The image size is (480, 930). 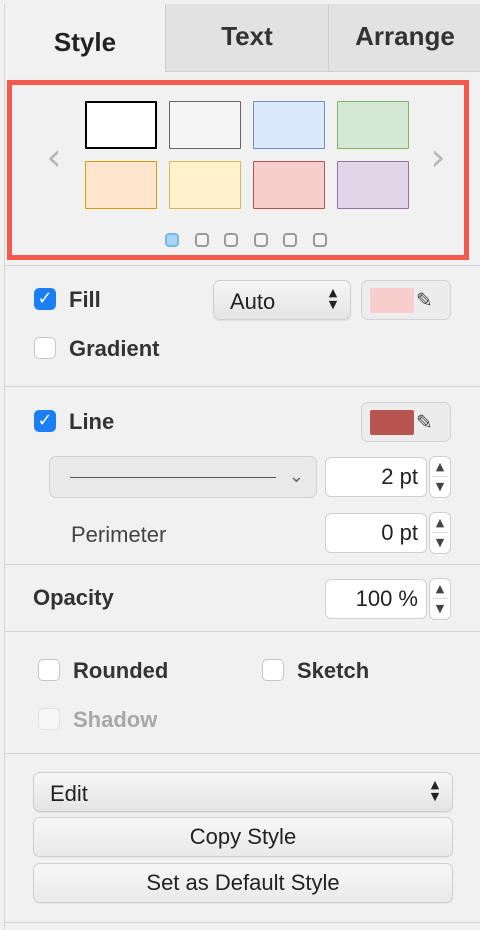 I want to click on perimeter-field: 0 pt, so click(x=376, y=533).